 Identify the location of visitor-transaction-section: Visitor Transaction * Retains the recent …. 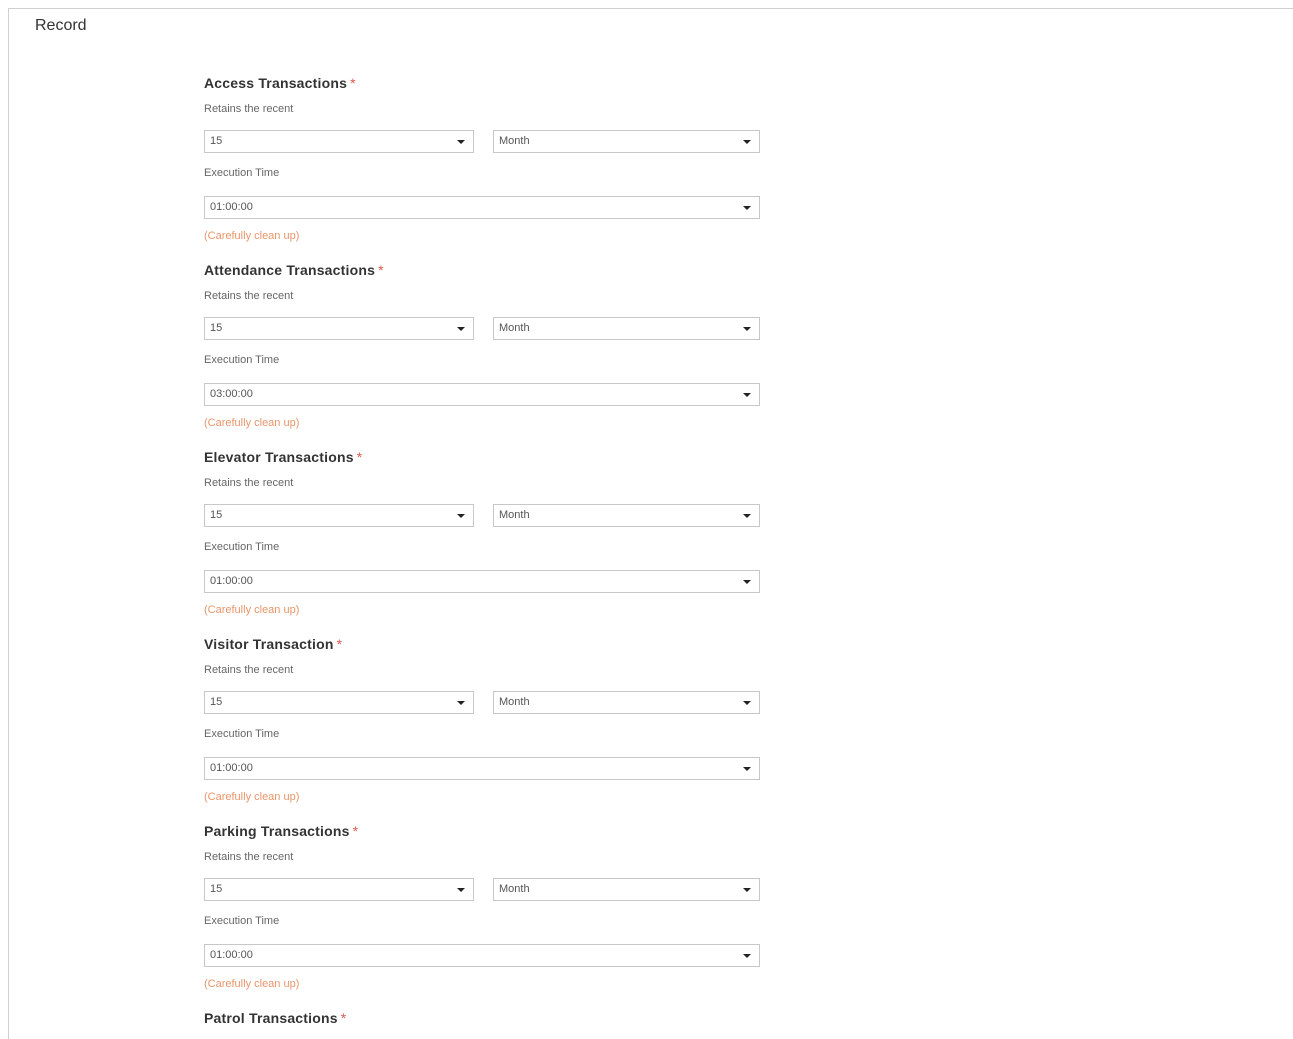
(484, 731).